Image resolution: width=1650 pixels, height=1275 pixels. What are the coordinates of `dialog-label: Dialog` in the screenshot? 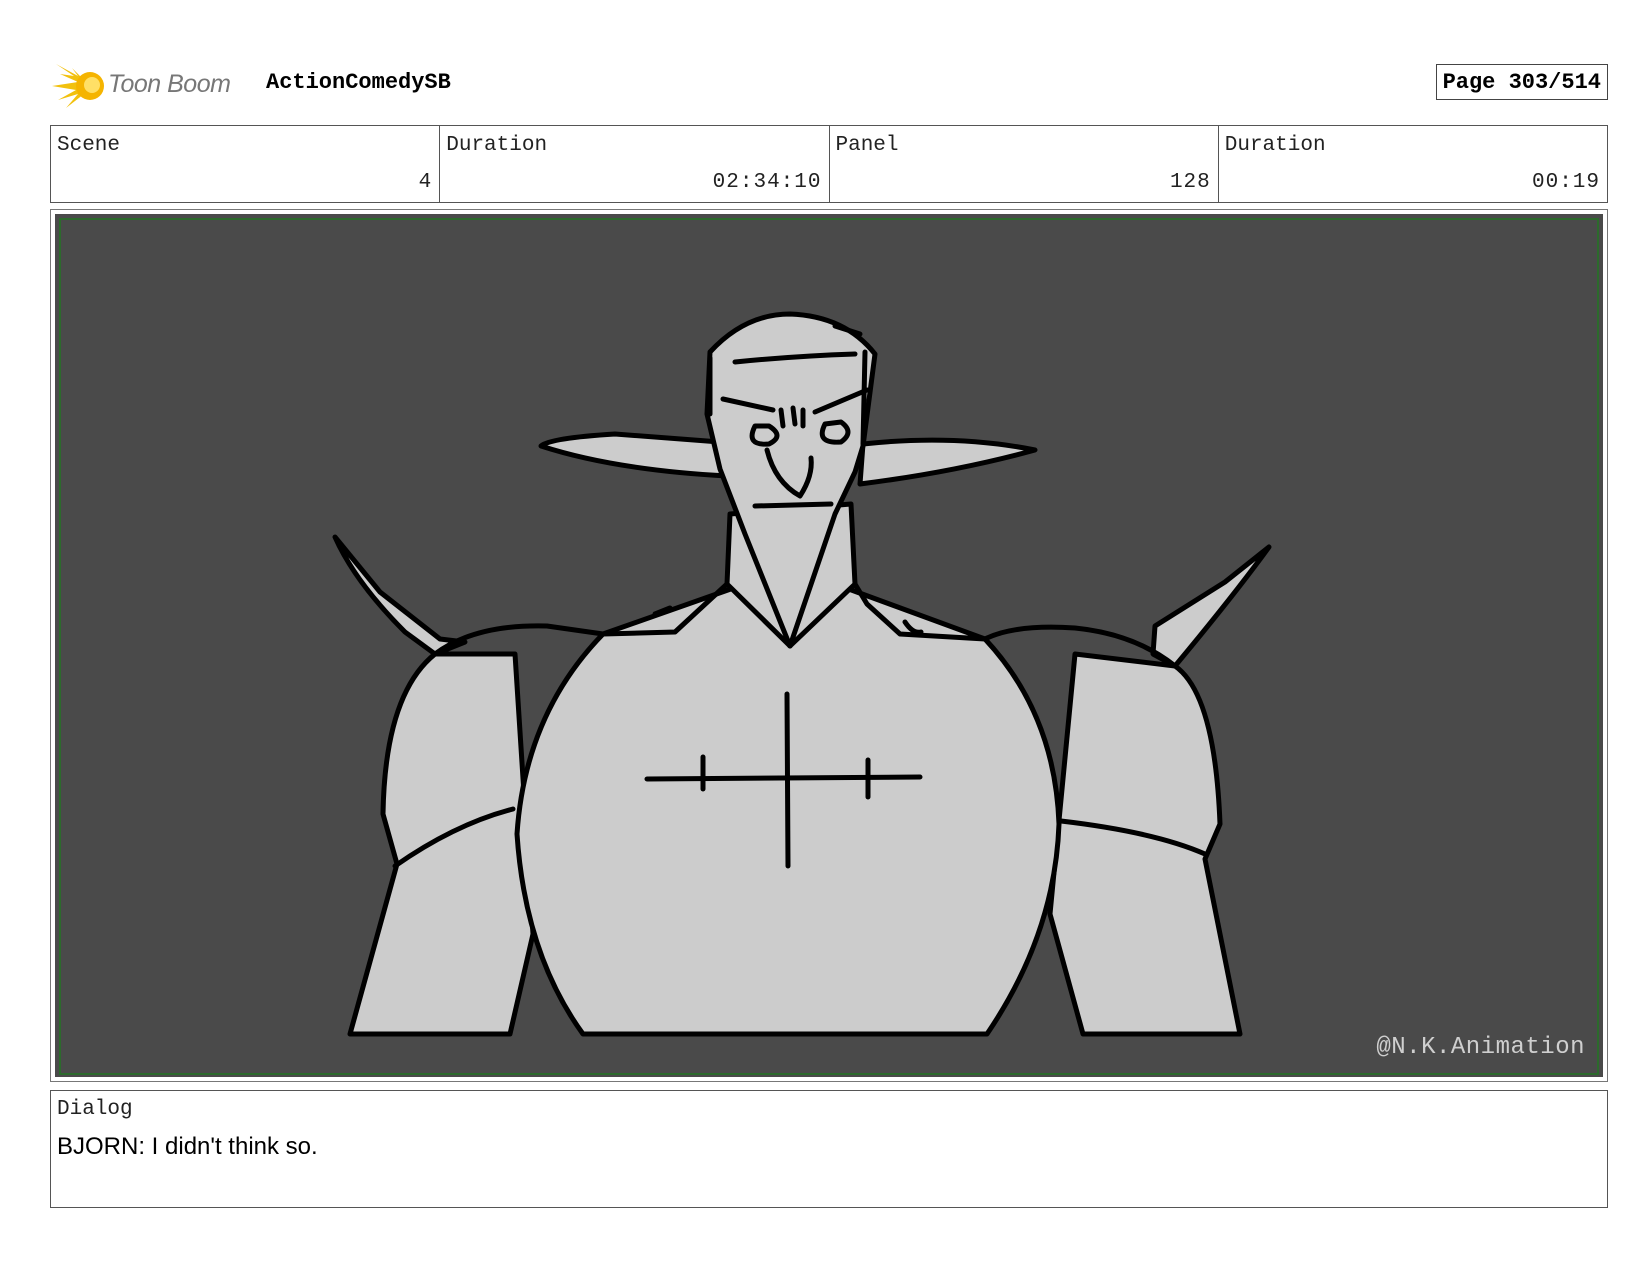 It's located at (95, 1109).